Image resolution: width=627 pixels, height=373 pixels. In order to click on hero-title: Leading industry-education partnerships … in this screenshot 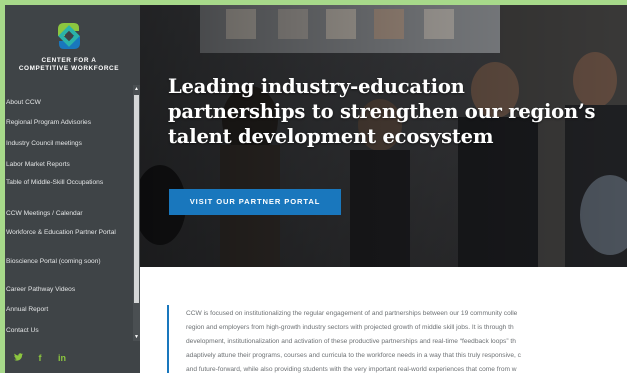, I will do `click(382, 111)`.